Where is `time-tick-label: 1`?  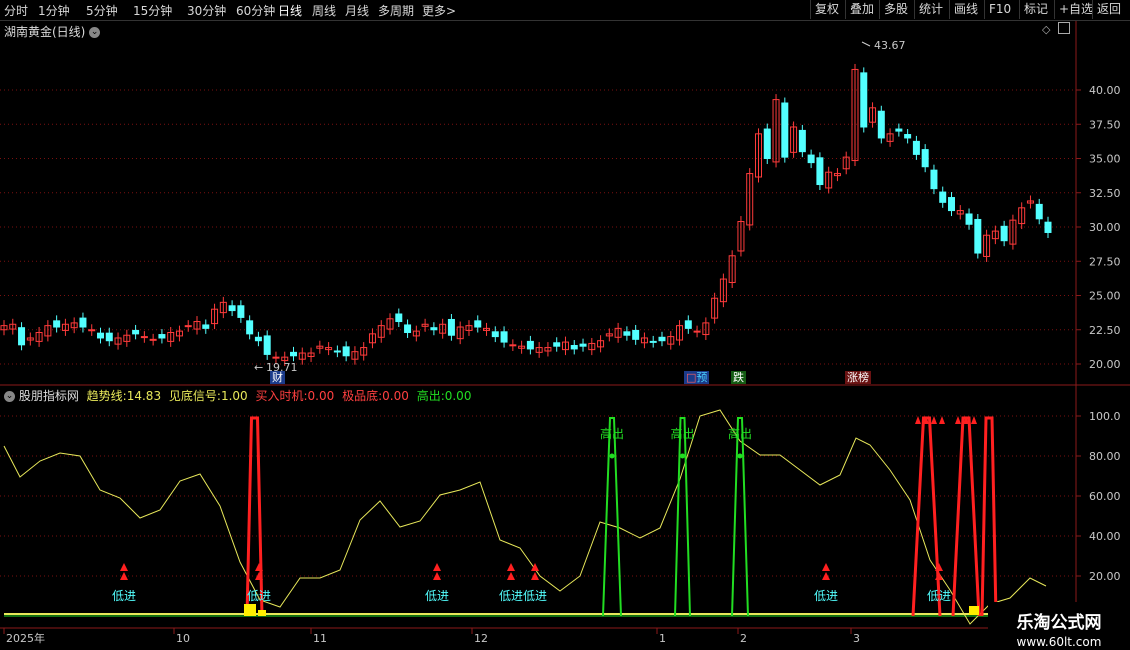 time-tick-label: 1 is located at coordinates (662, 638).